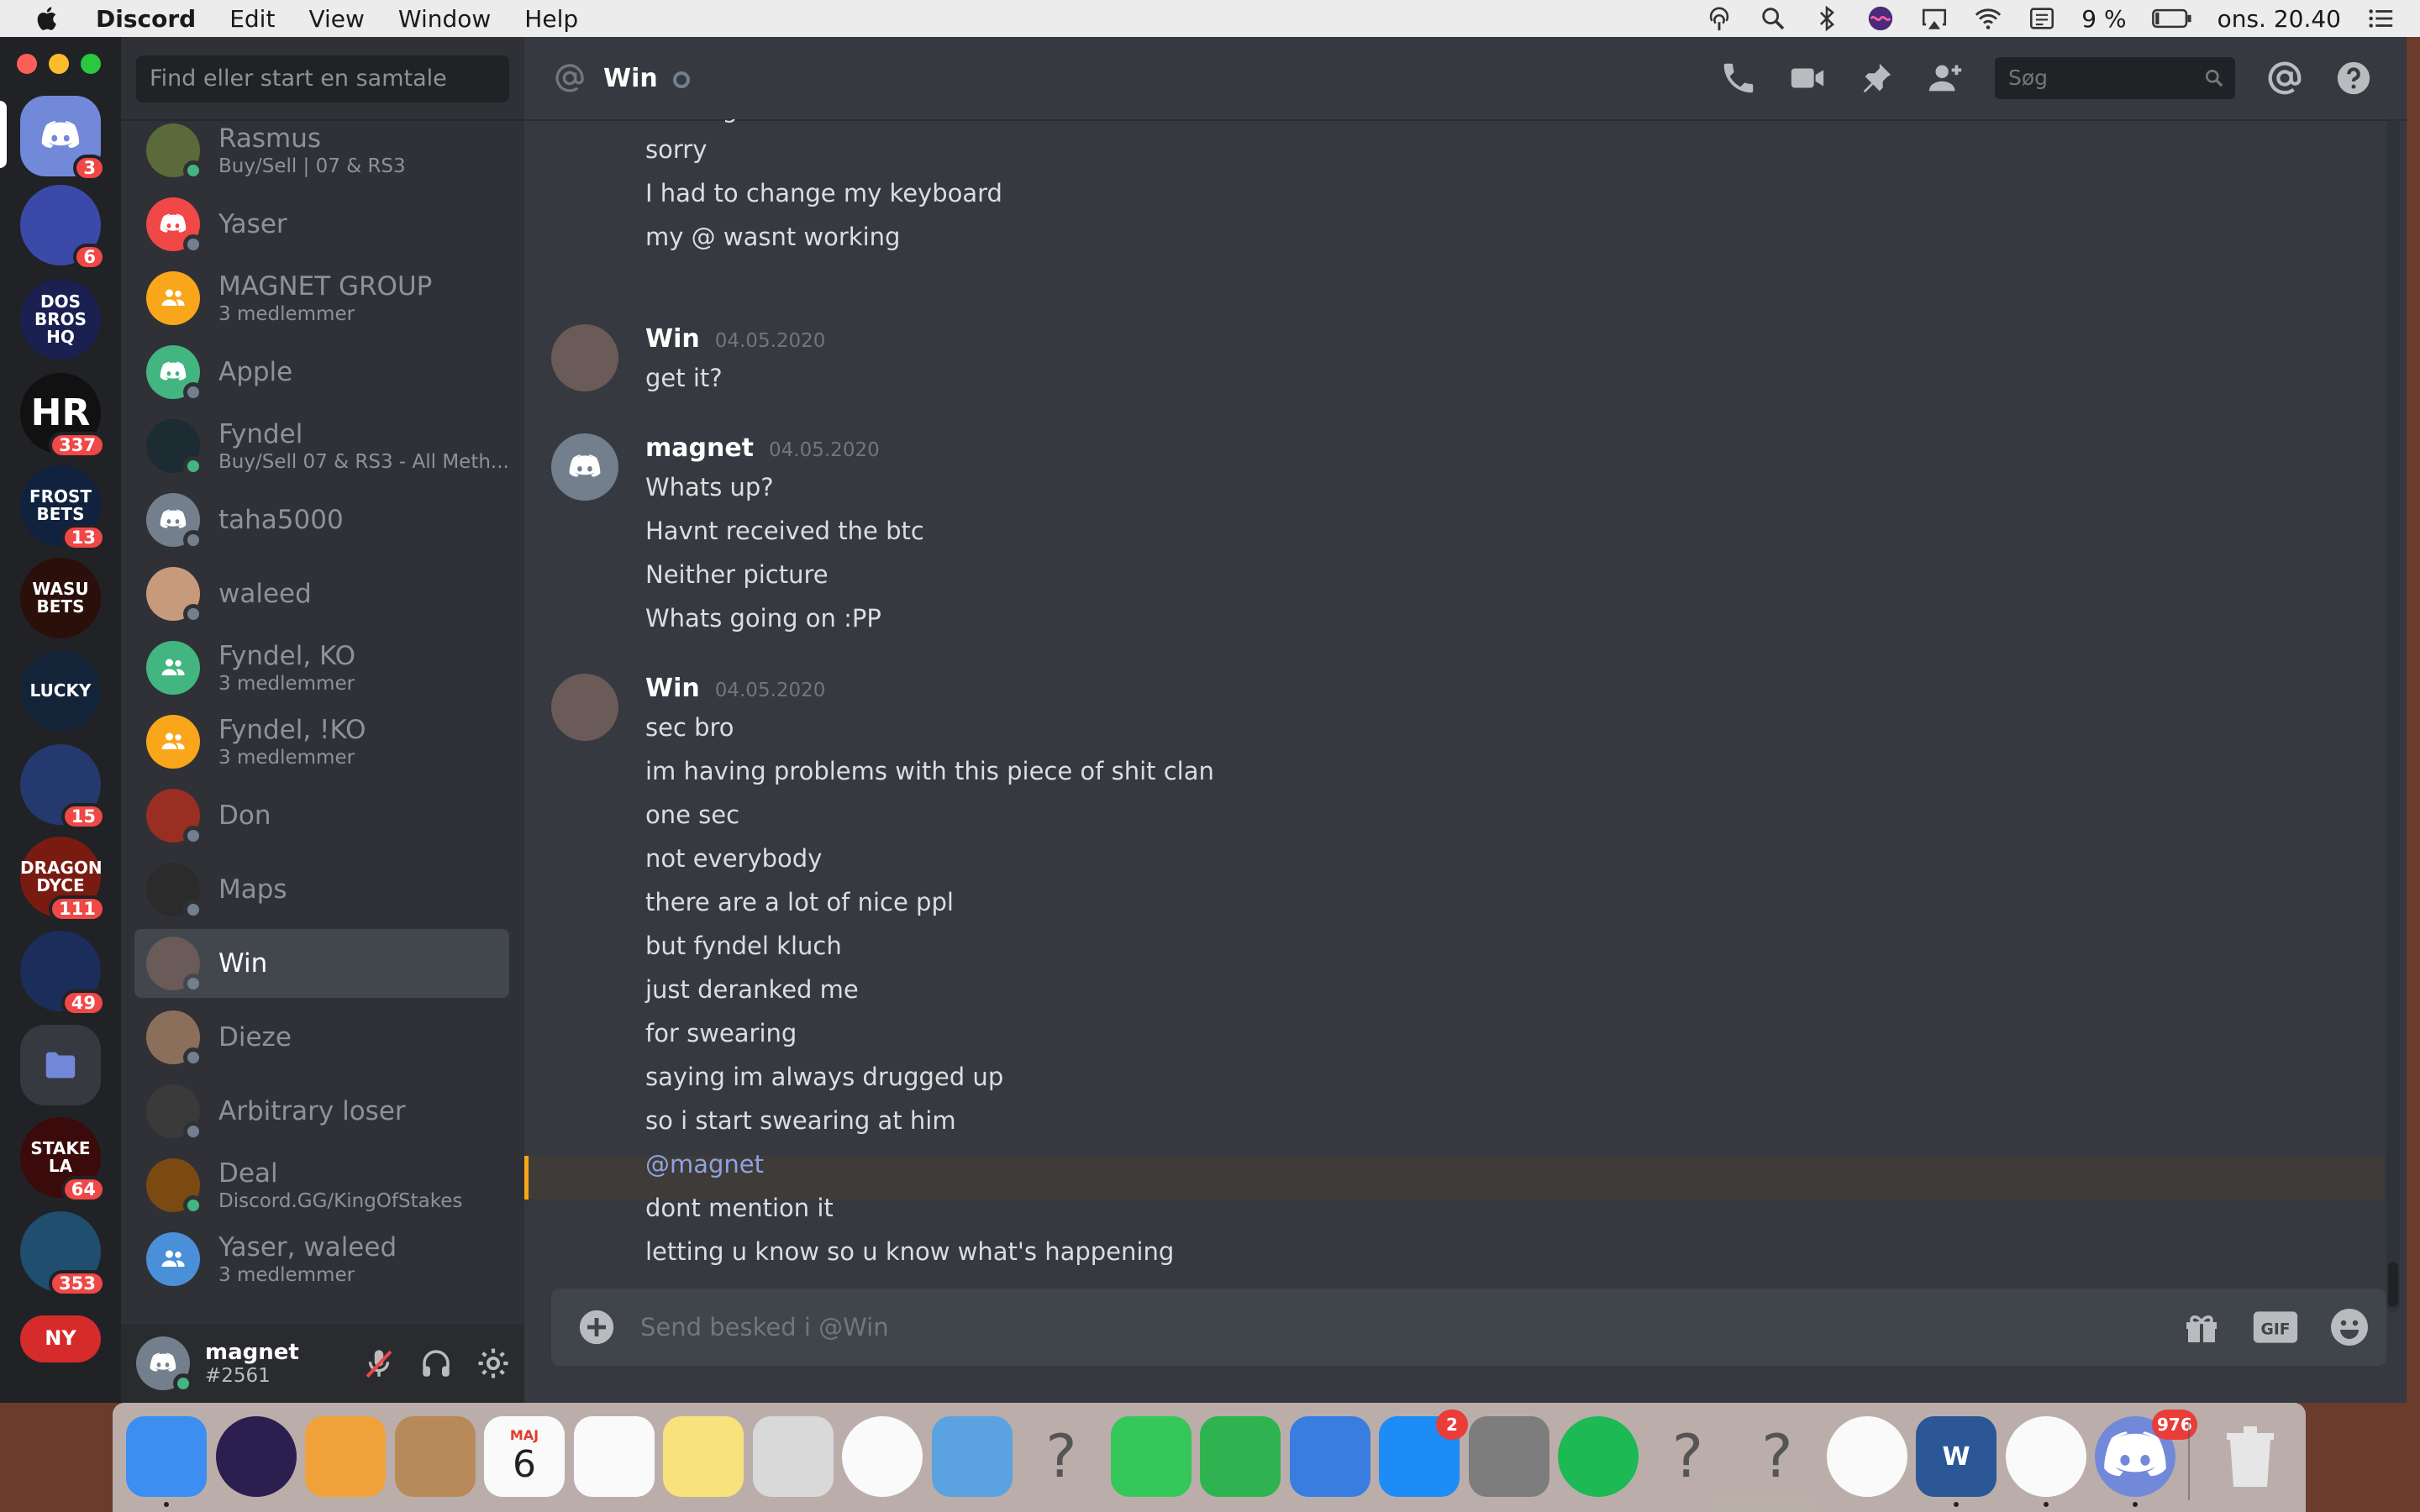  Describe the element at coordinates (1739, 78) in the screenshot. I see `voice-call-icon` at that location.